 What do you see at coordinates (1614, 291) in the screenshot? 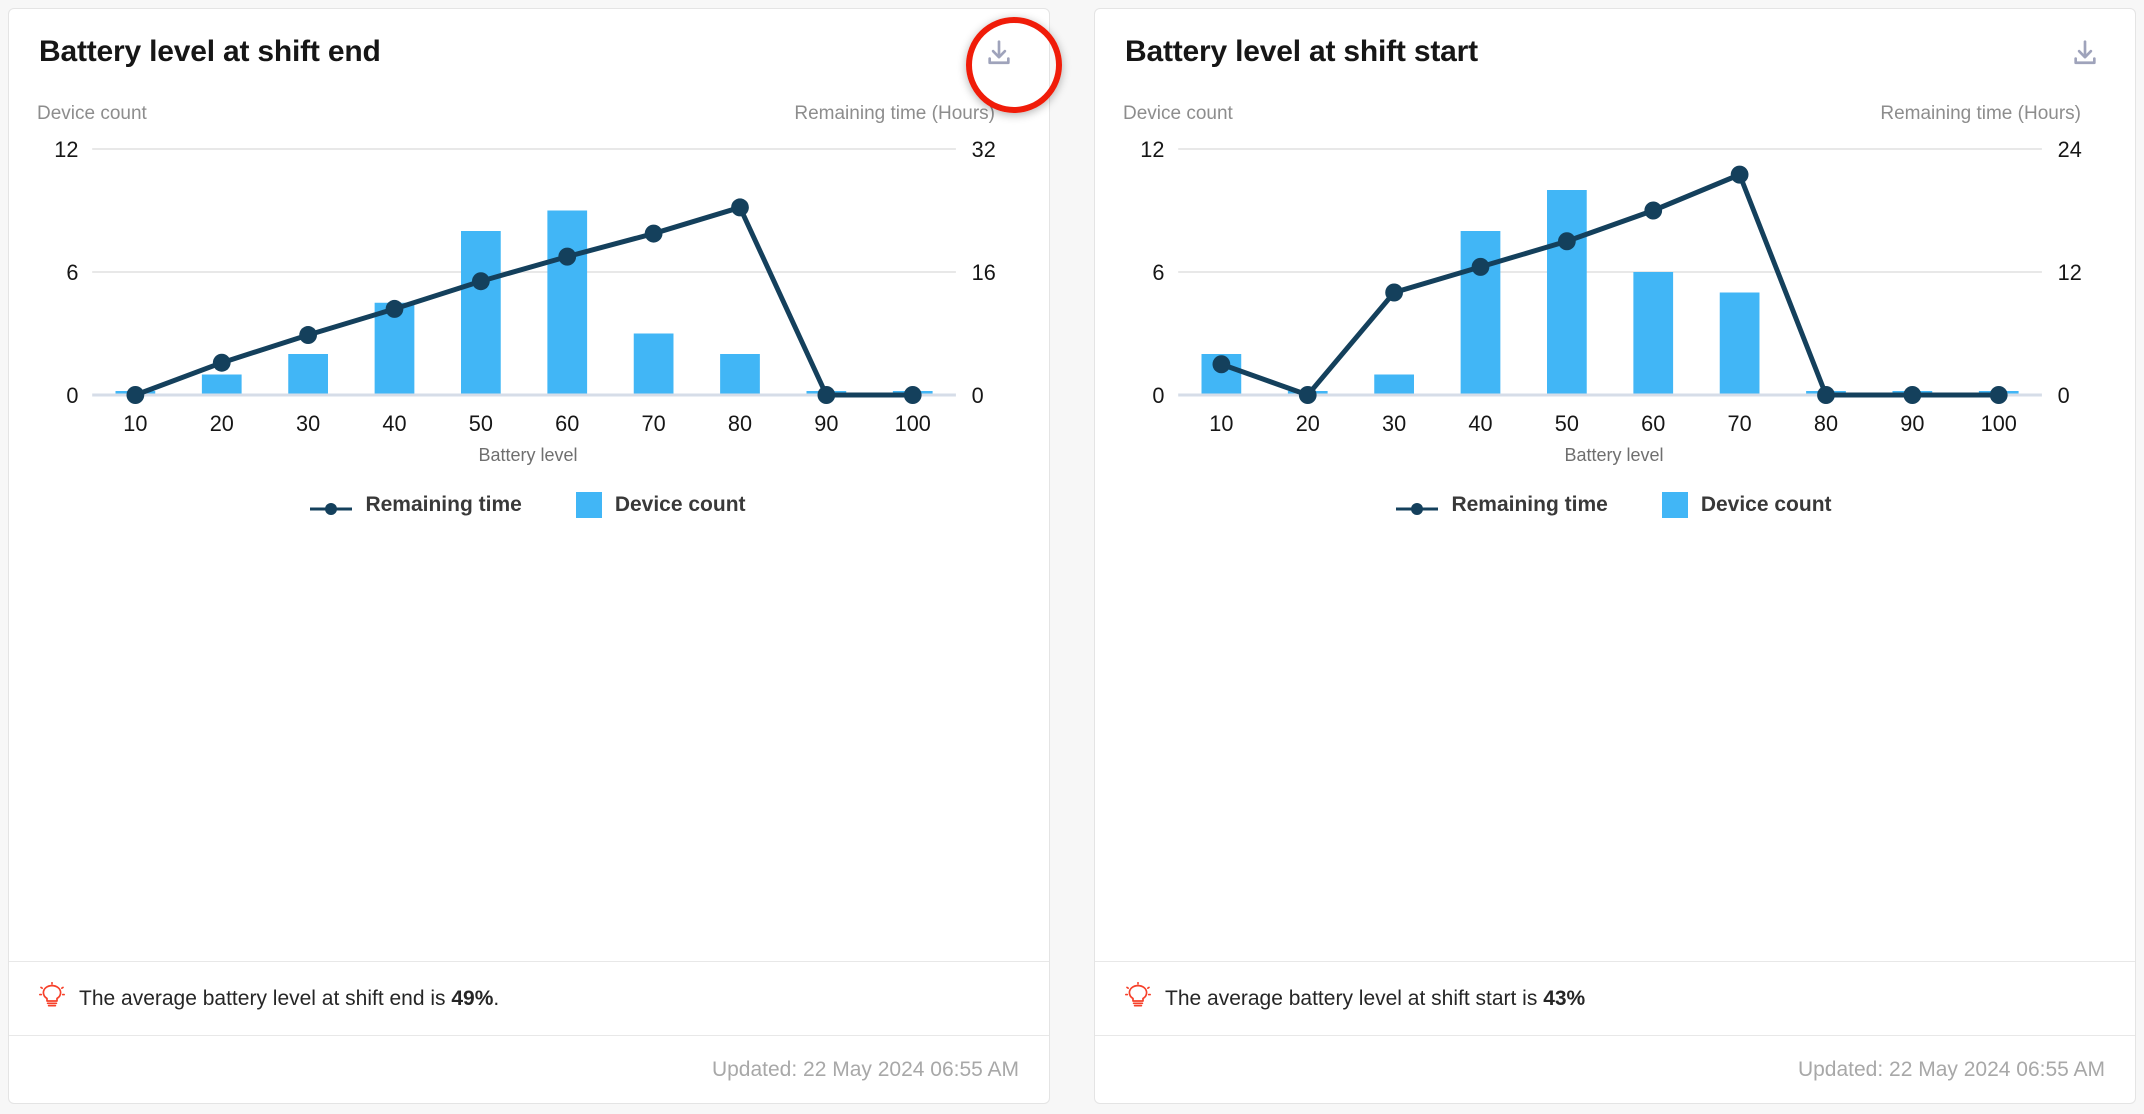
I see `plot-area: 0 6 12 0 12 24 10 20 30 40 50 60 70 80 90 100` at bounding box center [1614, 291].